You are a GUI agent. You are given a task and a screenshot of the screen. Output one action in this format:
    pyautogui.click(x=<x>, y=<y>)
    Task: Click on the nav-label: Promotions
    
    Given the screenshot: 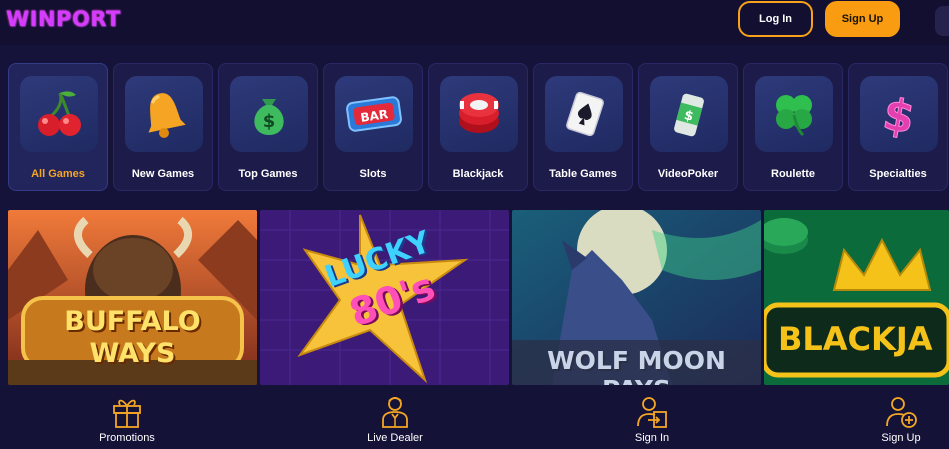 What is the action you would take?
    pyautogui.click(x=127, y=438)
    